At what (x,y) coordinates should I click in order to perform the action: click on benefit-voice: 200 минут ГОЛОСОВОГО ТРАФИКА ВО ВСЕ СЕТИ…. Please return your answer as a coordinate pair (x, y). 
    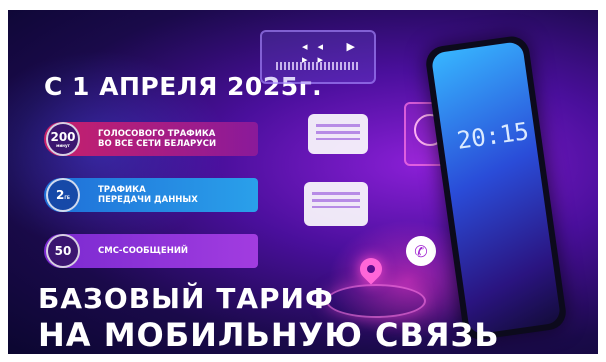
    Looking at the image, I should click on (151, 139).